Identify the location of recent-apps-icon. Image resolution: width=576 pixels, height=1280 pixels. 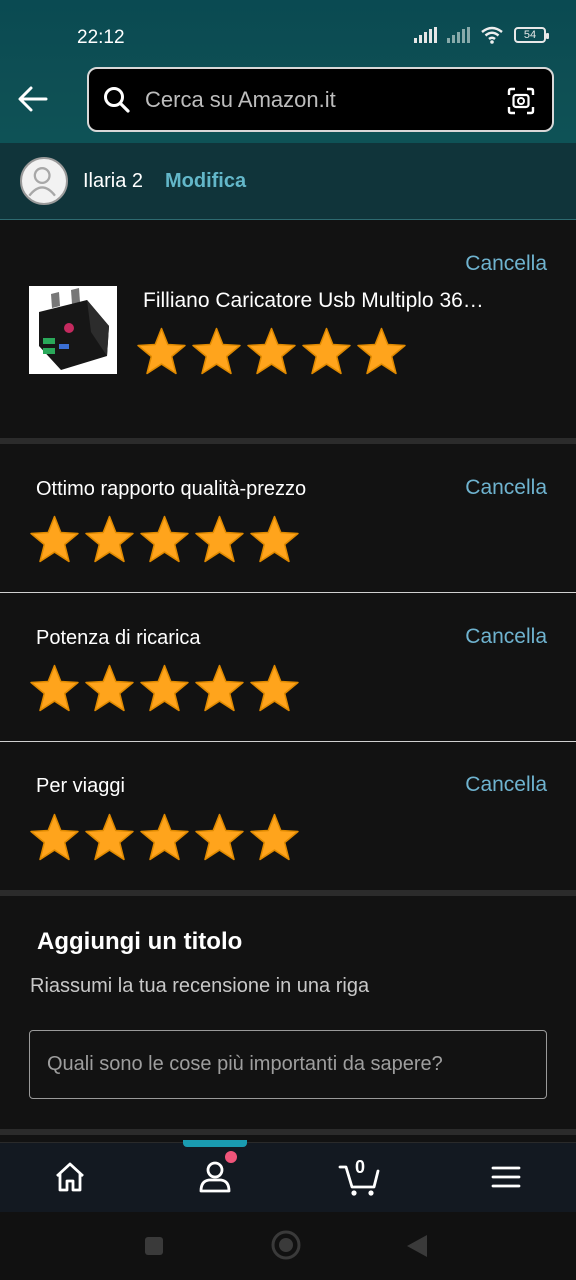
(154, 1246).